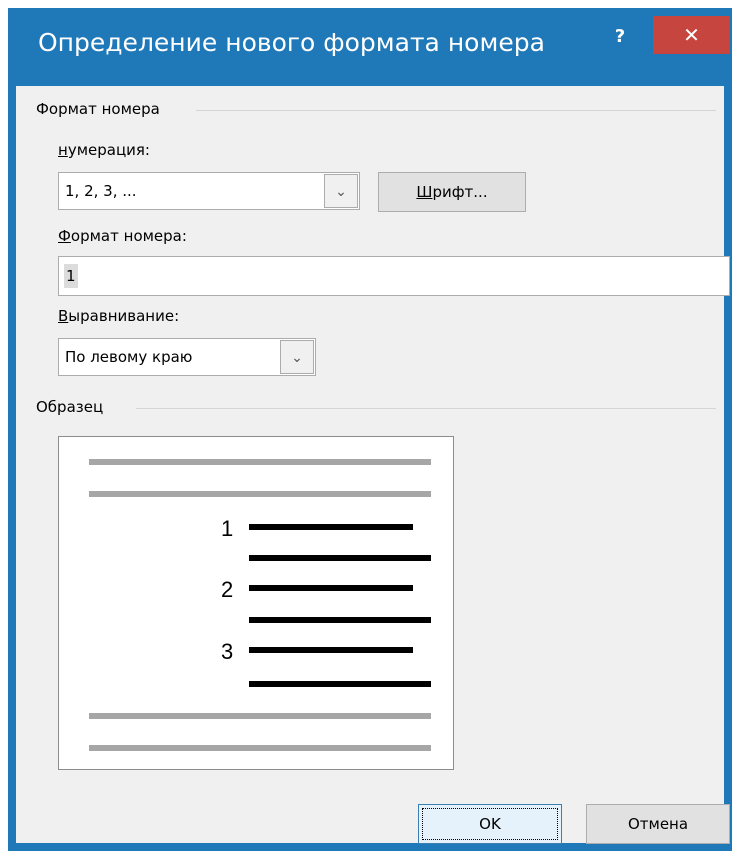 The width and height of the screenshot is (740, 859). What do you see at coordinates (227, 528) in the screenshot?
I see `preview-number-1: 1` at bounding box center [227, 528].